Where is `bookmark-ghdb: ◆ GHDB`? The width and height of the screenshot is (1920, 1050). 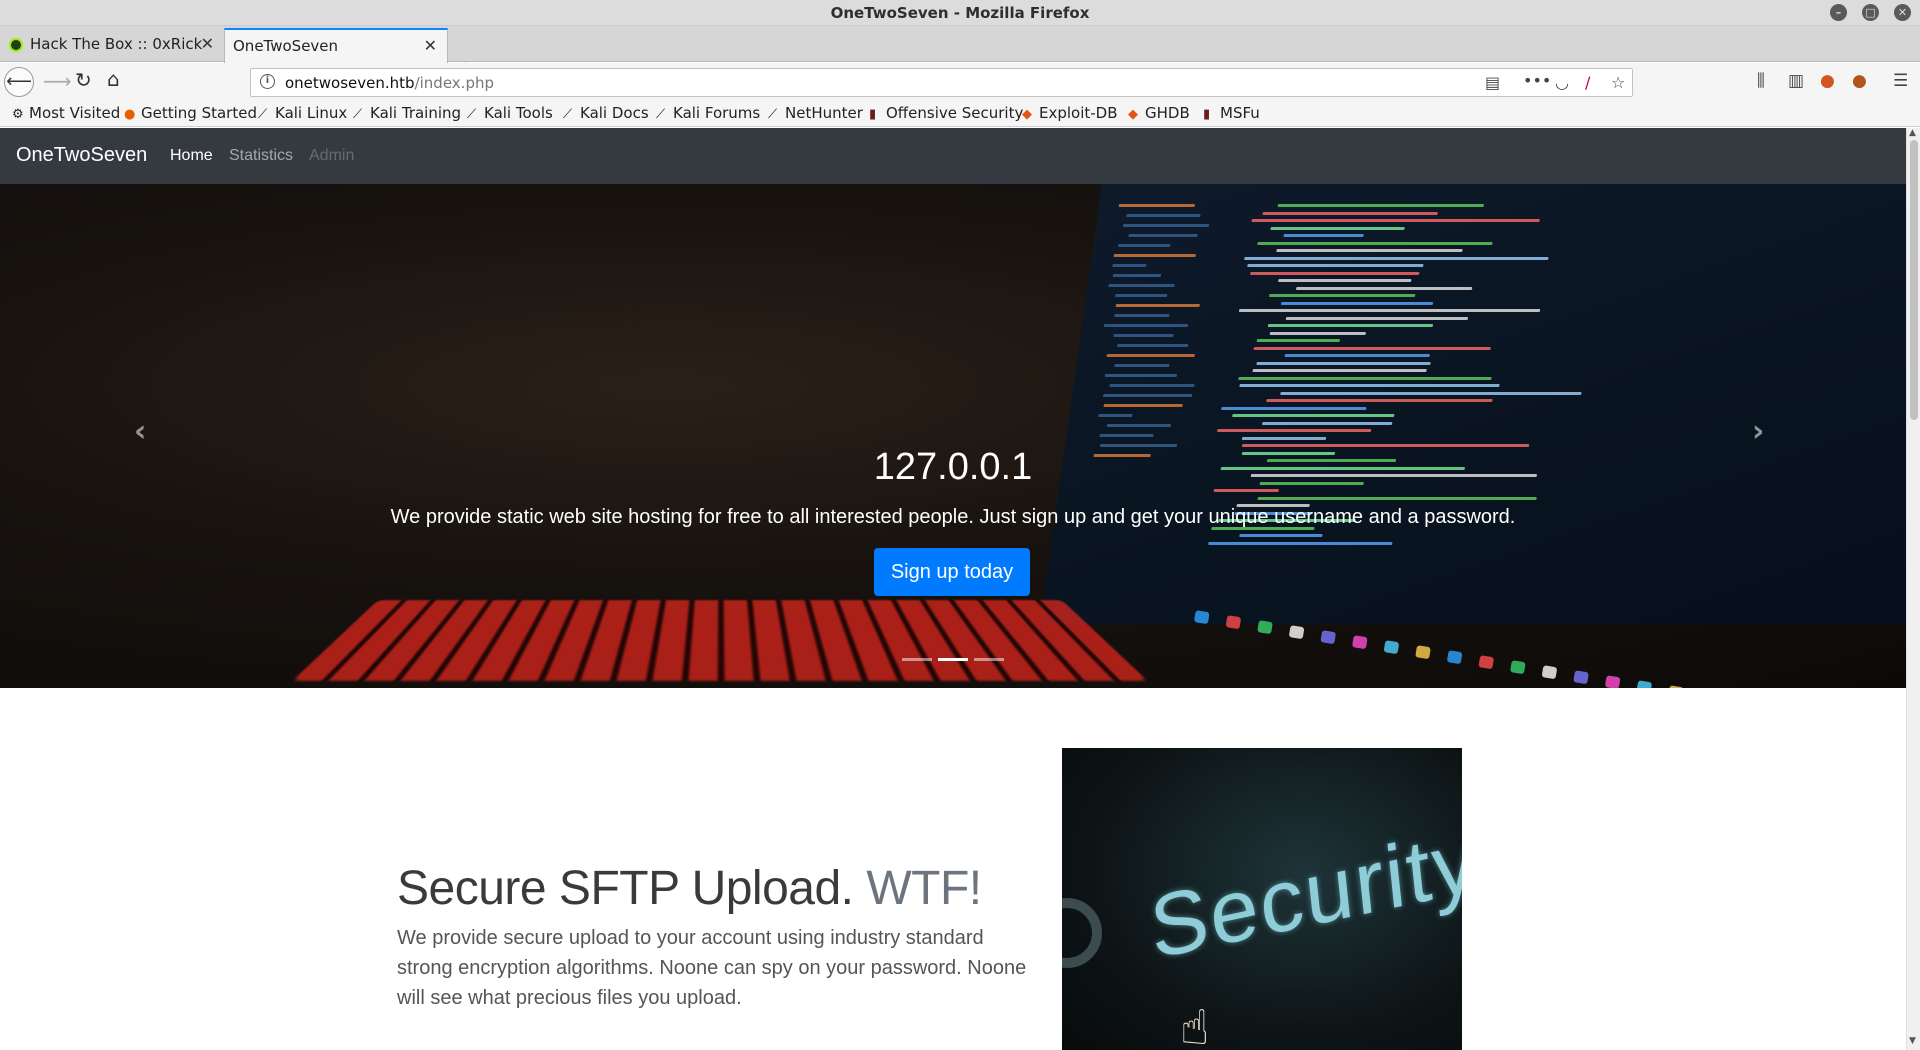 bookmark-ghdb: ◆ GHDB is located at coordinates (1159, 113).